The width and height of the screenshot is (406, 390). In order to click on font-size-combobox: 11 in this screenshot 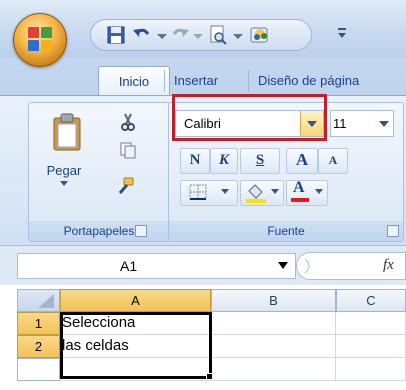, I will do `click(362, 123)`.